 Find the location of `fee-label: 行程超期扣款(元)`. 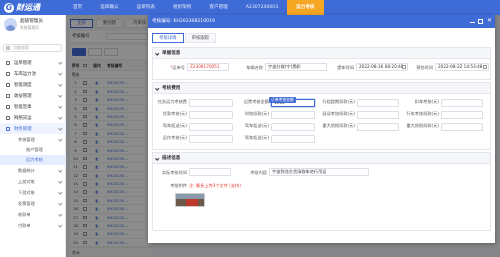

fee-label: 行程超期扣款(元) is located at coordinates (338, 101).